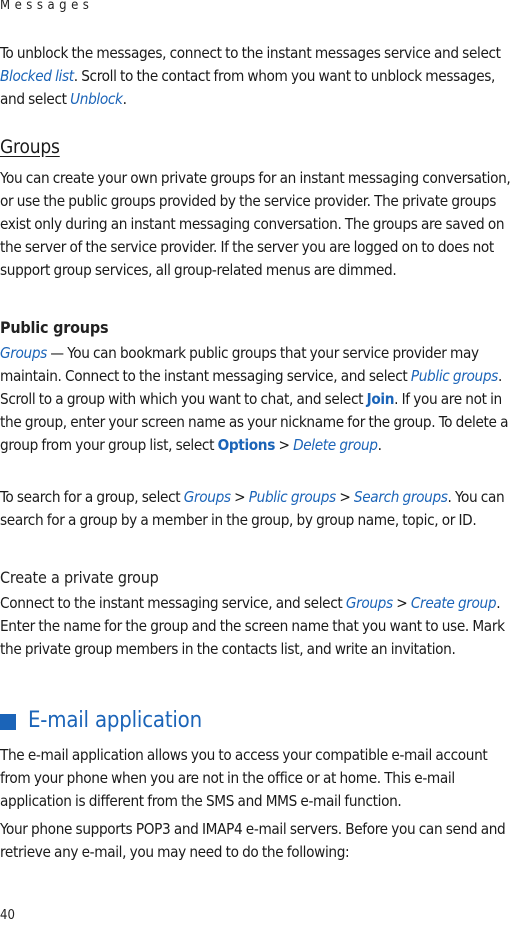 The width and height of the screenshot is (516, 925). I want to click on running-header: Messages, so click(47, 6).